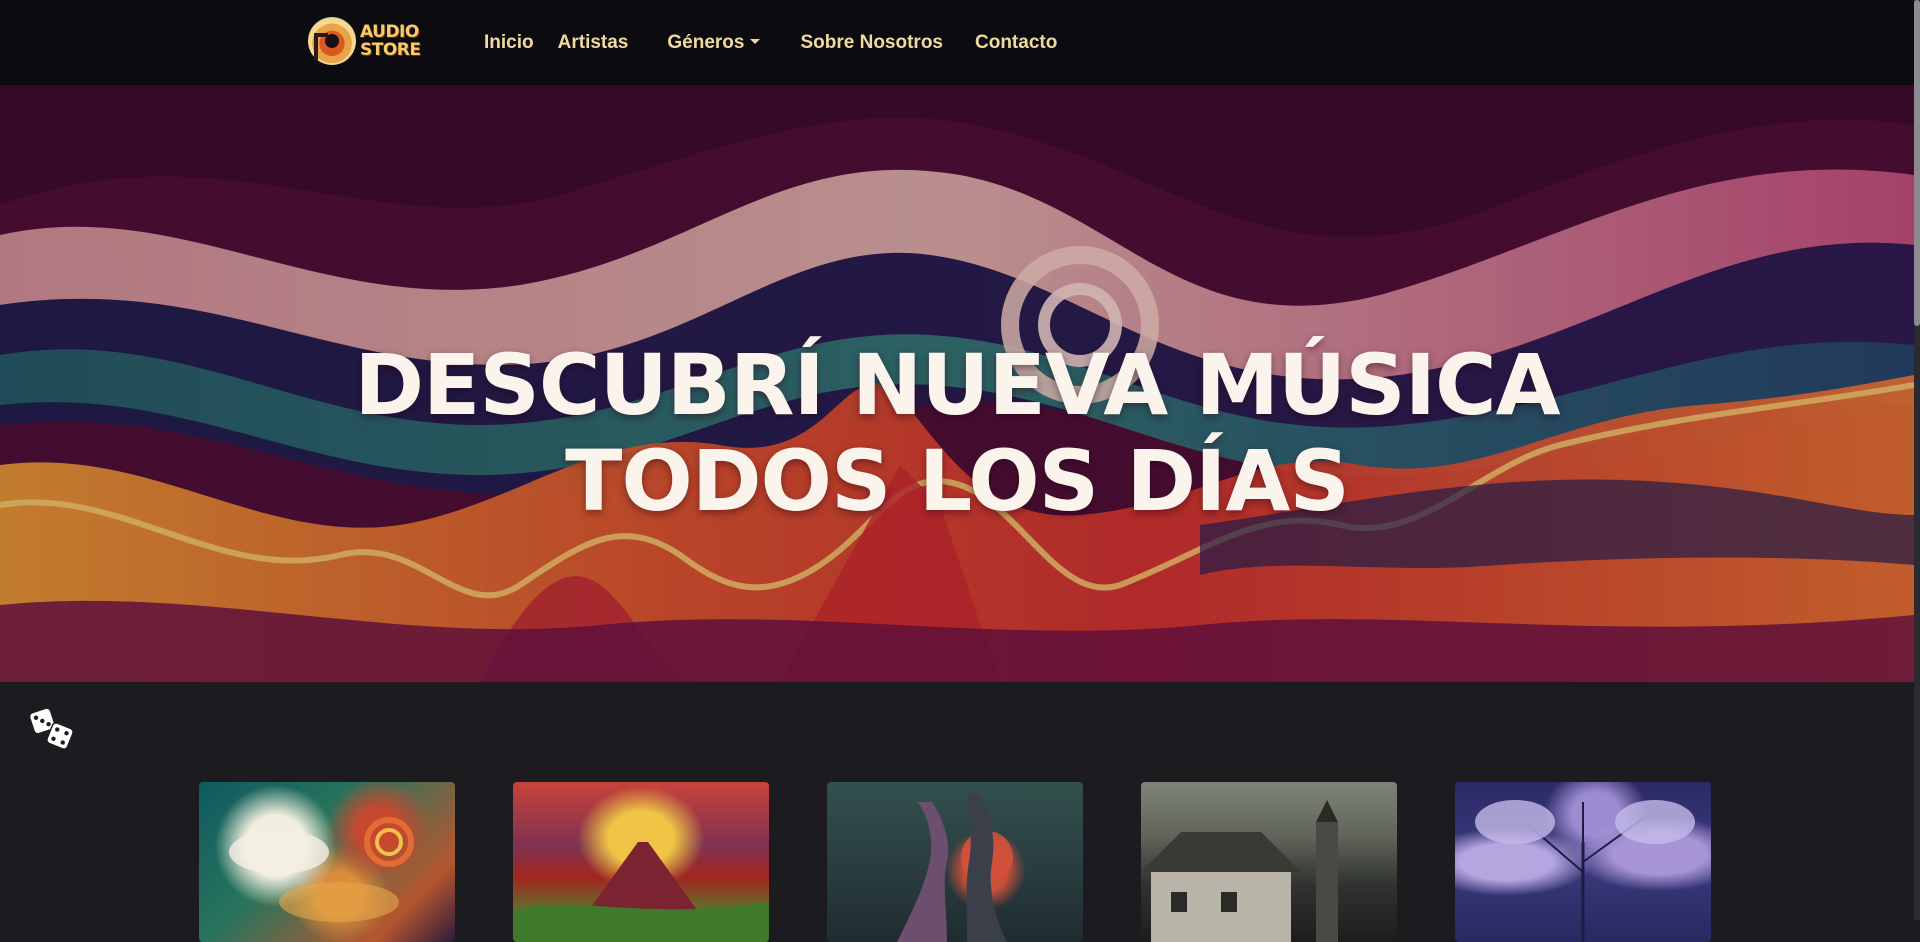 This screenshot has width=1920, height=942. I want to click on album-card-village-church, so click(1269, 862).